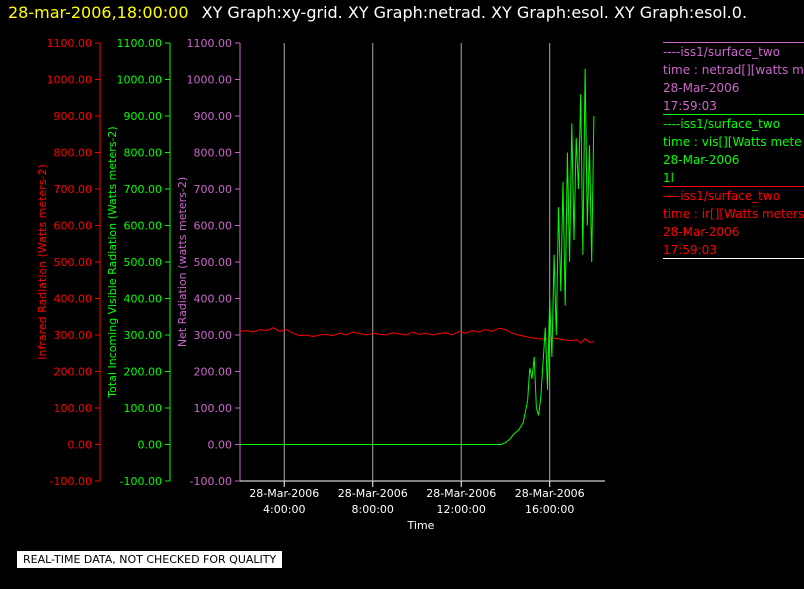  I want to click on y-tick-label-vis: 300.00, so click(143, 335).